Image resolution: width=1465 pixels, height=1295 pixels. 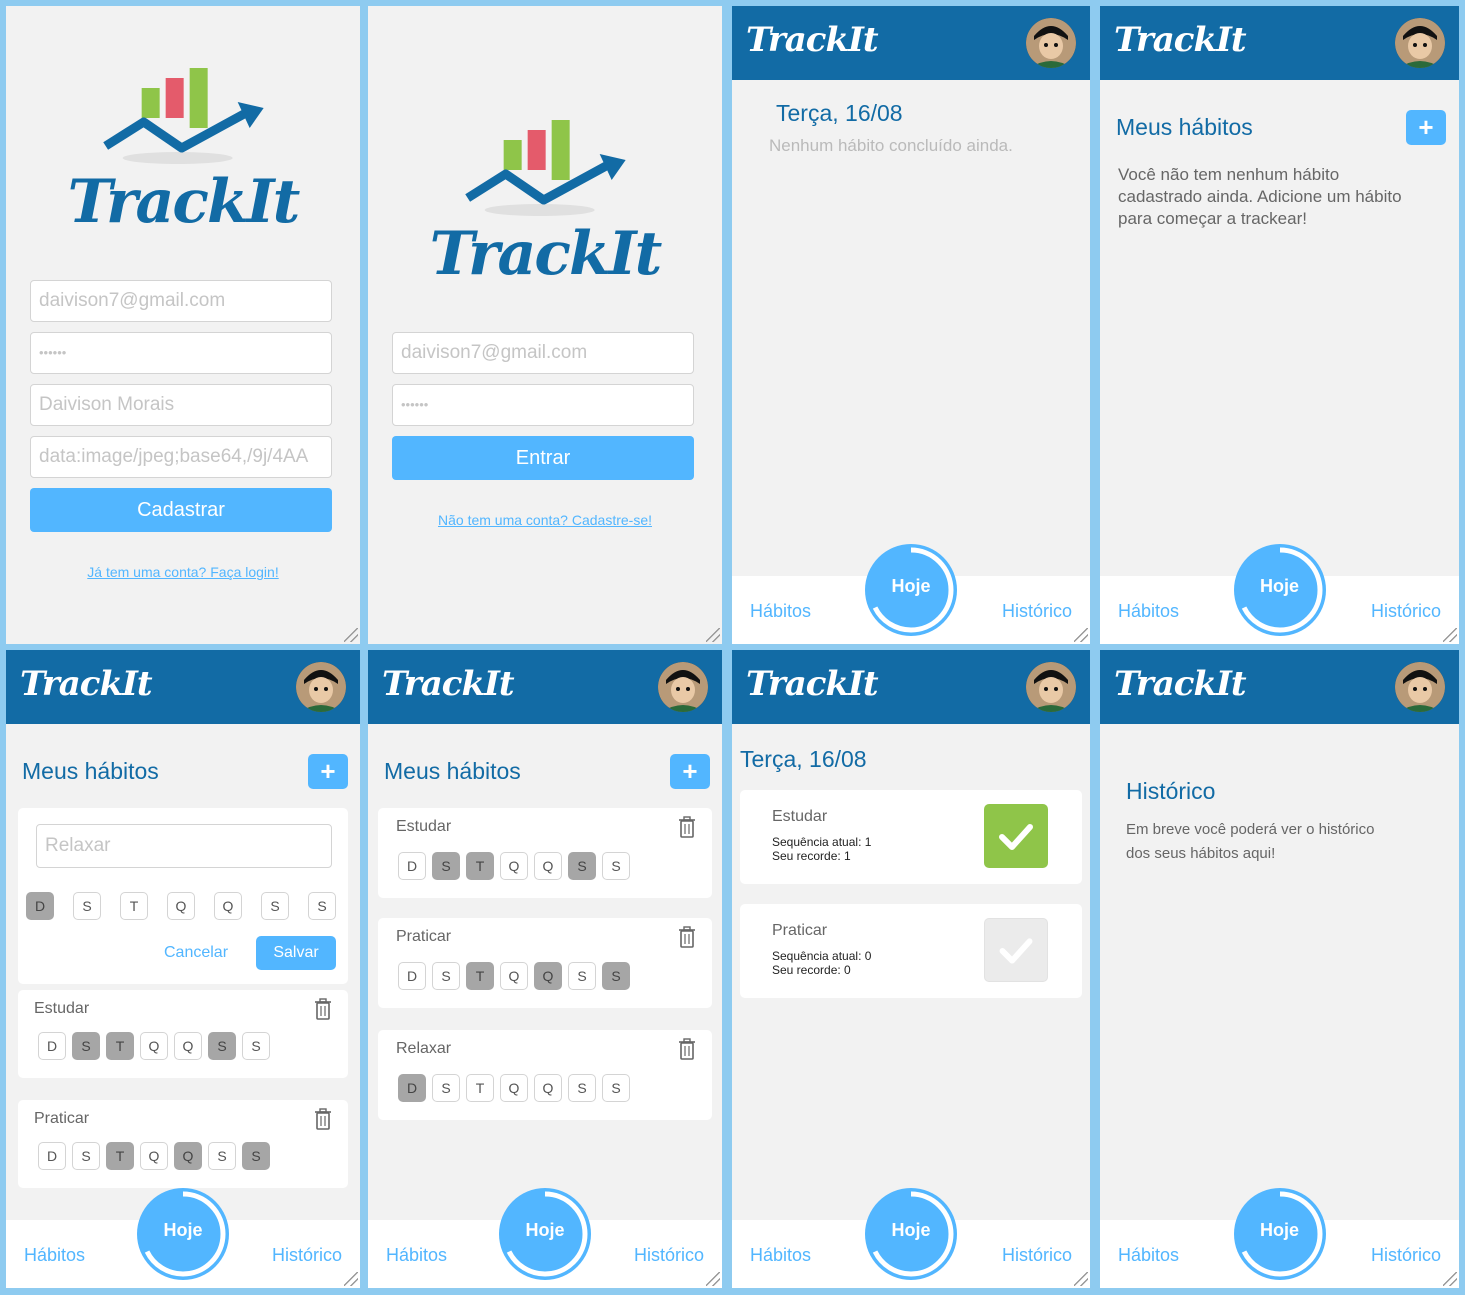 What do you see at coordinates (545, 520) in the screenshot?
I see `signup-link: Não tem uma conta? Cadastre-se!` at bounding box center [545, 520].